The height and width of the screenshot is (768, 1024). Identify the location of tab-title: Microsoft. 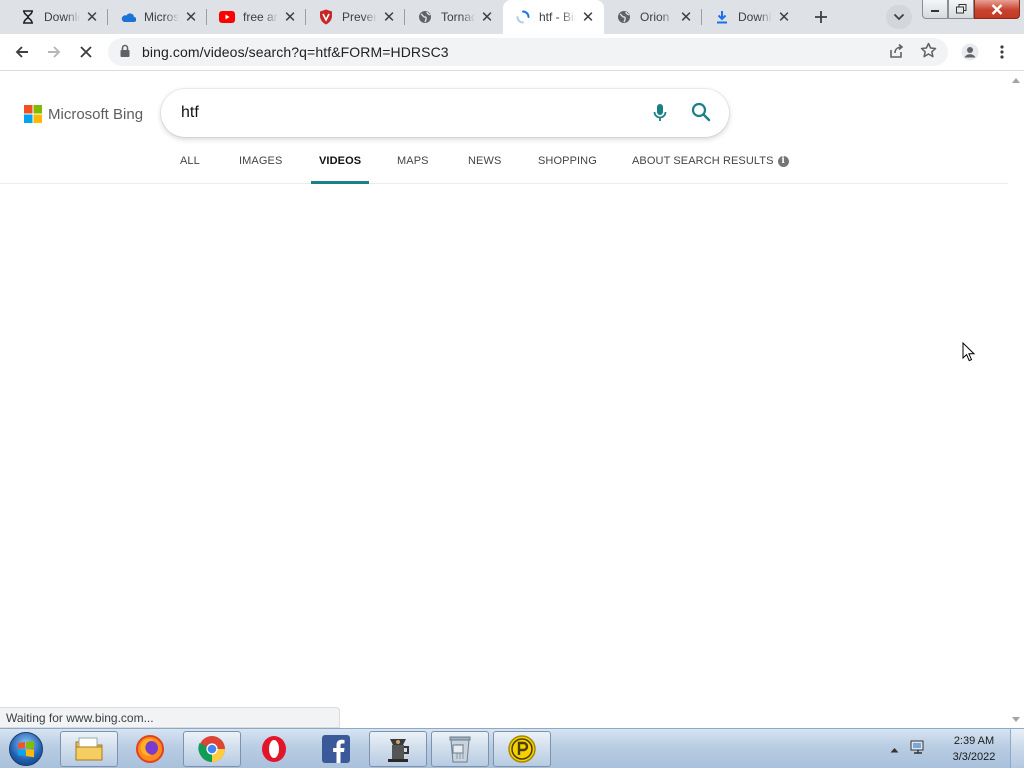
(161, 17).